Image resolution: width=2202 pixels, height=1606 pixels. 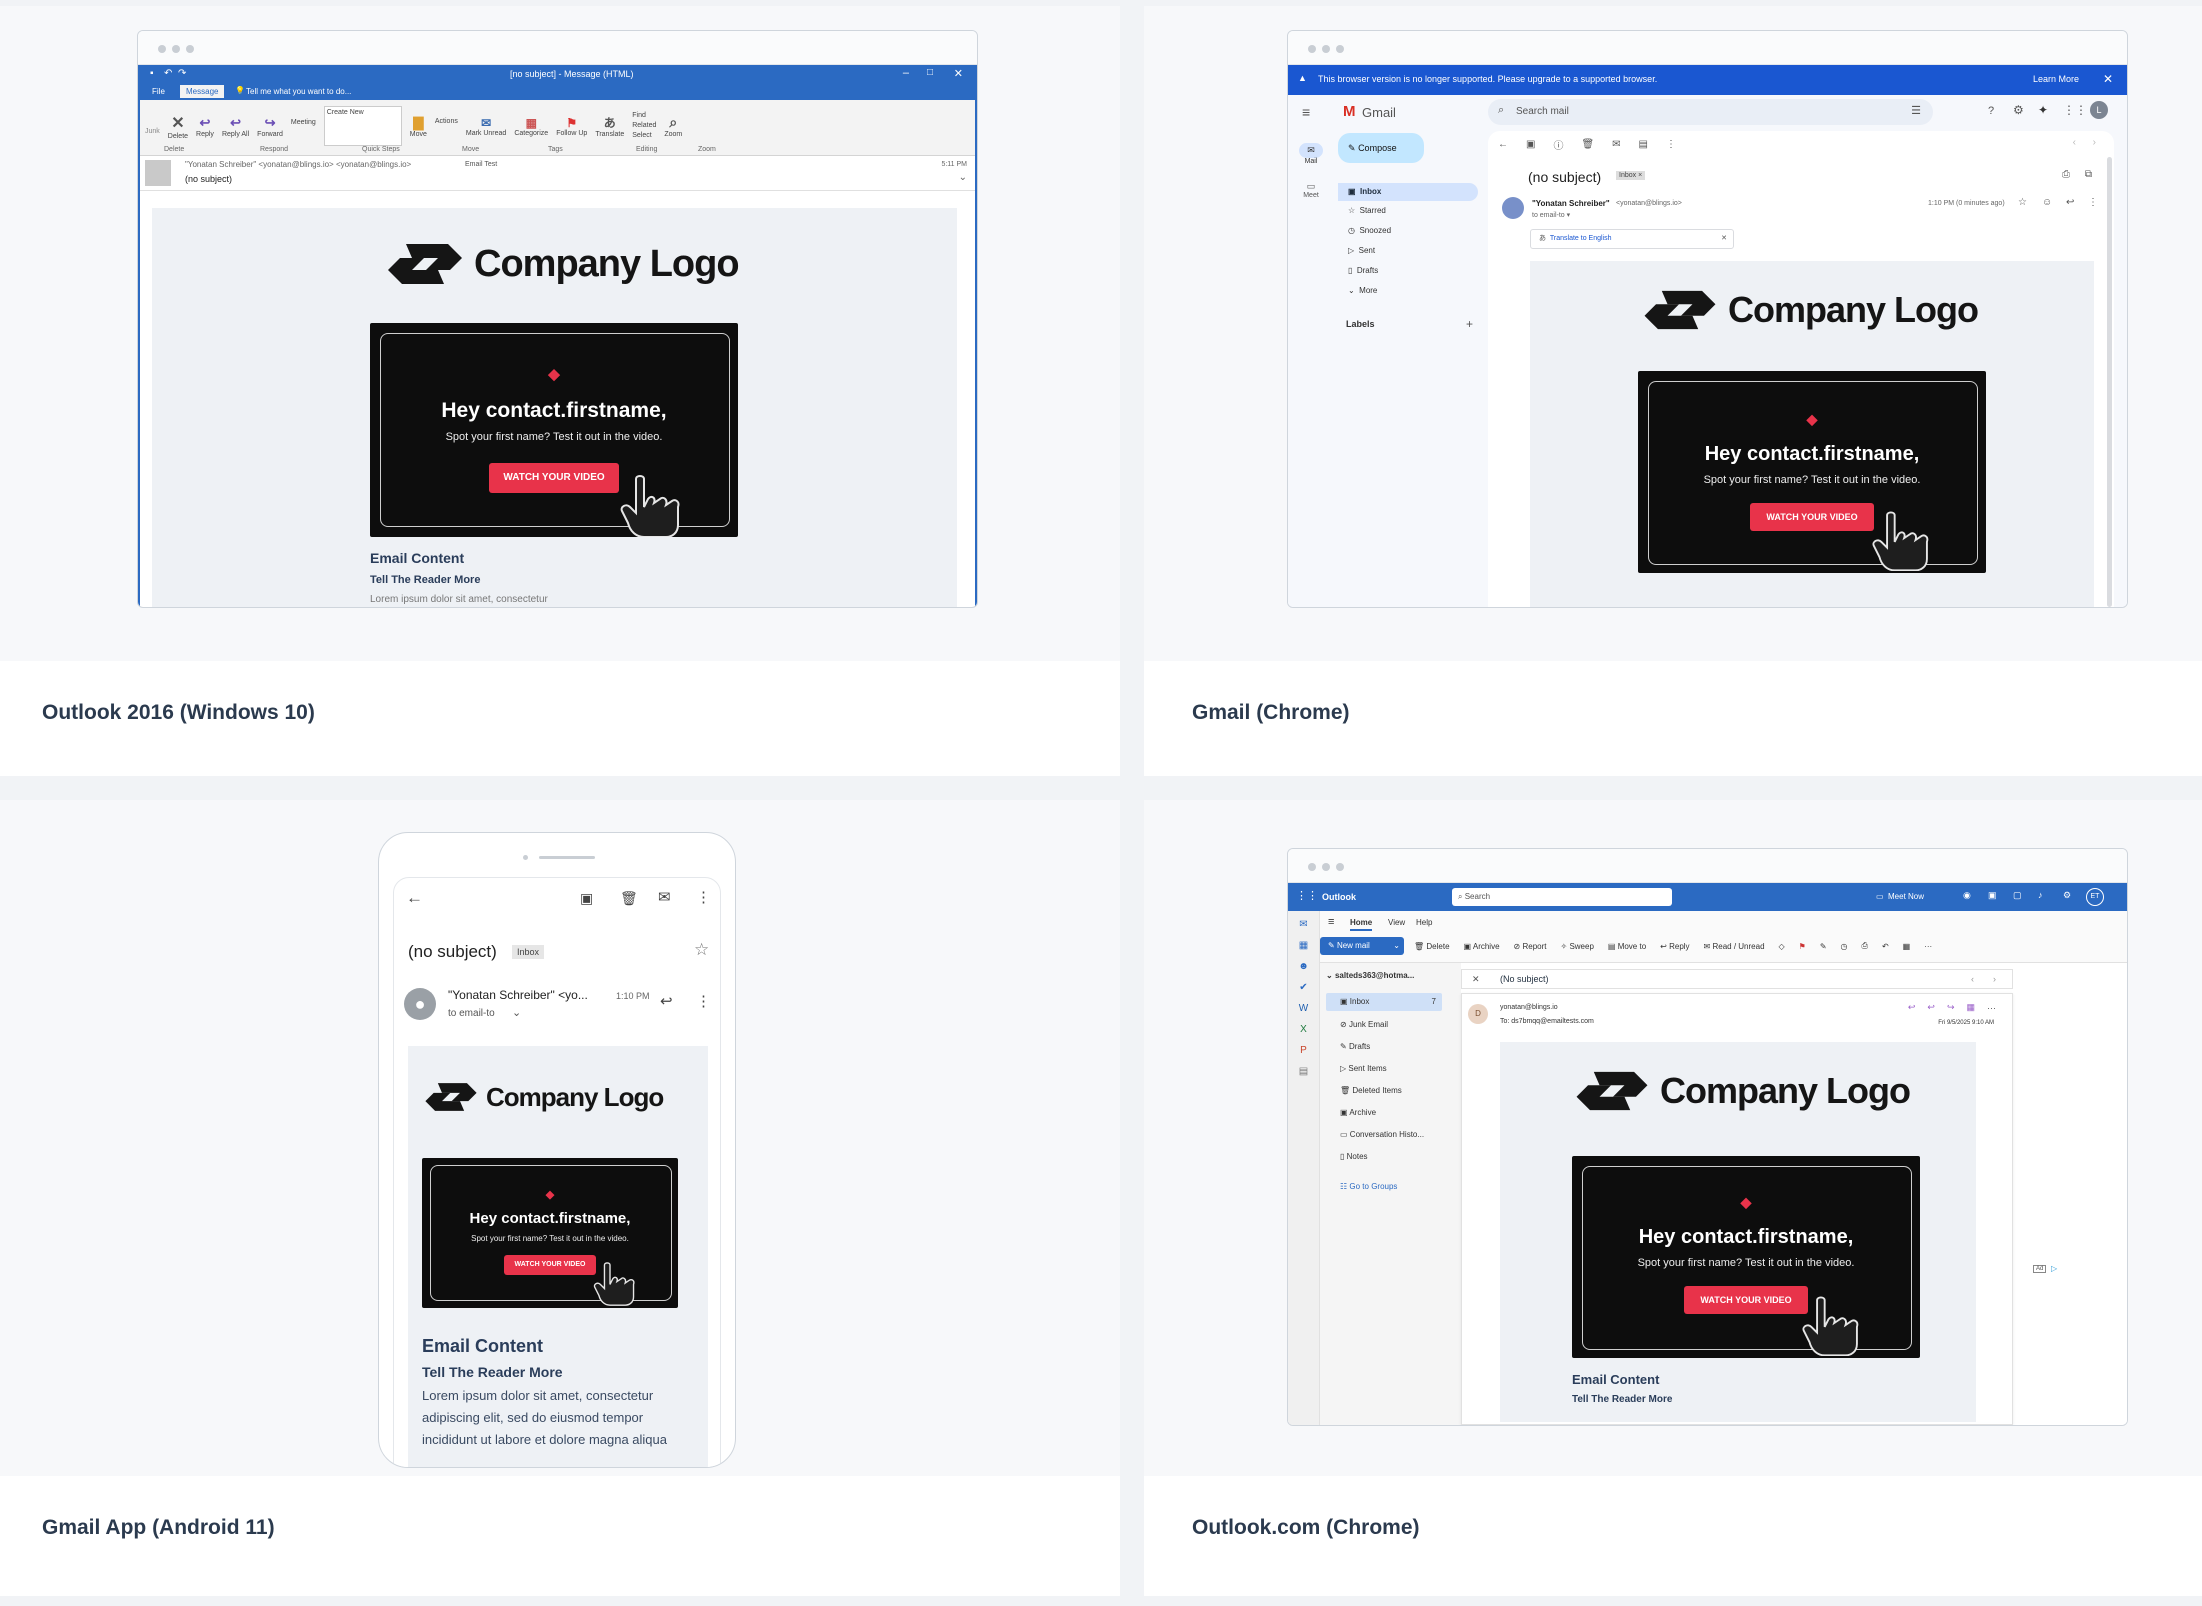 I want to click on junk-button: Junk, so click(x=152, y=131).